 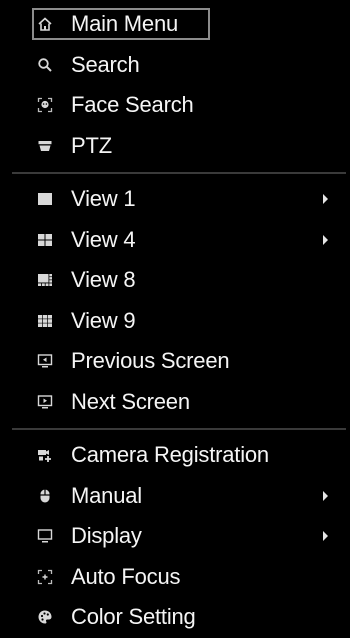 I want to click on camera-registration-icon, so click(x=45, y=455).